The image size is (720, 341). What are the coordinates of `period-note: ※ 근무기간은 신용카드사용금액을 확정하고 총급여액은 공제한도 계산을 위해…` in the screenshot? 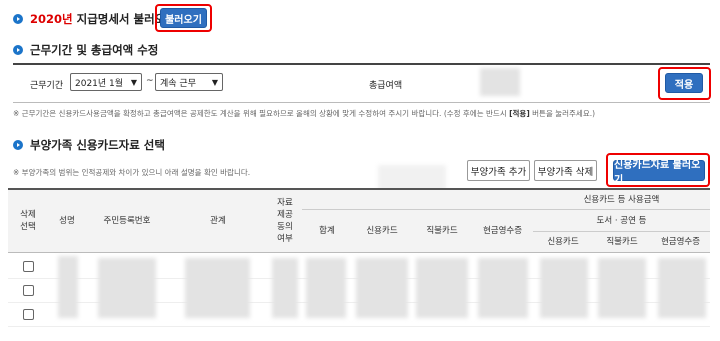 It's located at (304, 113).